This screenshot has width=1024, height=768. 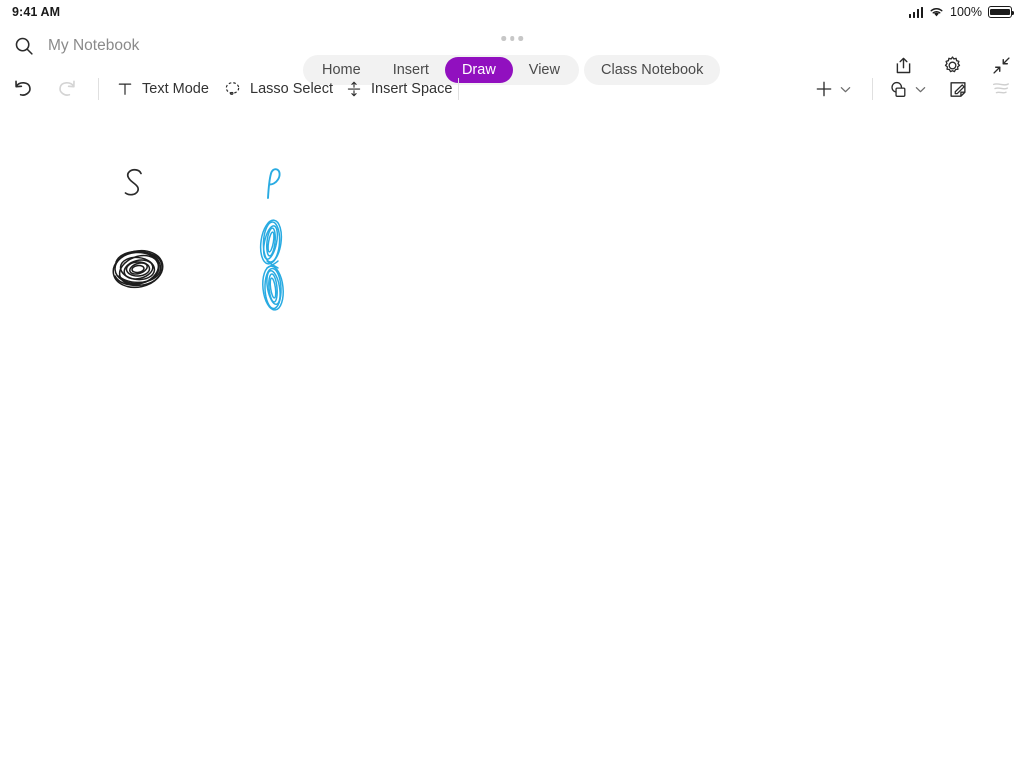 What do you see at coordinates (292, 89) in the screenshot?
I see `lasso-select-label: Lasso Select` at bounding box center [292, 89].